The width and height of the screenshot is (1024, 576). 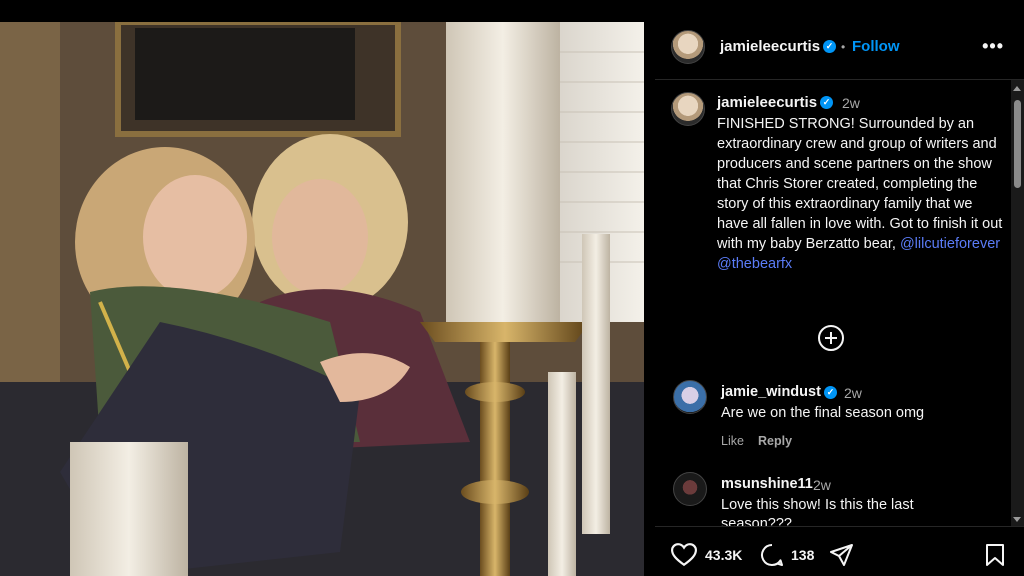 What do you see at coordinates (771, 392) in the screenshot?
I see `comment-username: jamie_windust` at bounding box center [771, 392].